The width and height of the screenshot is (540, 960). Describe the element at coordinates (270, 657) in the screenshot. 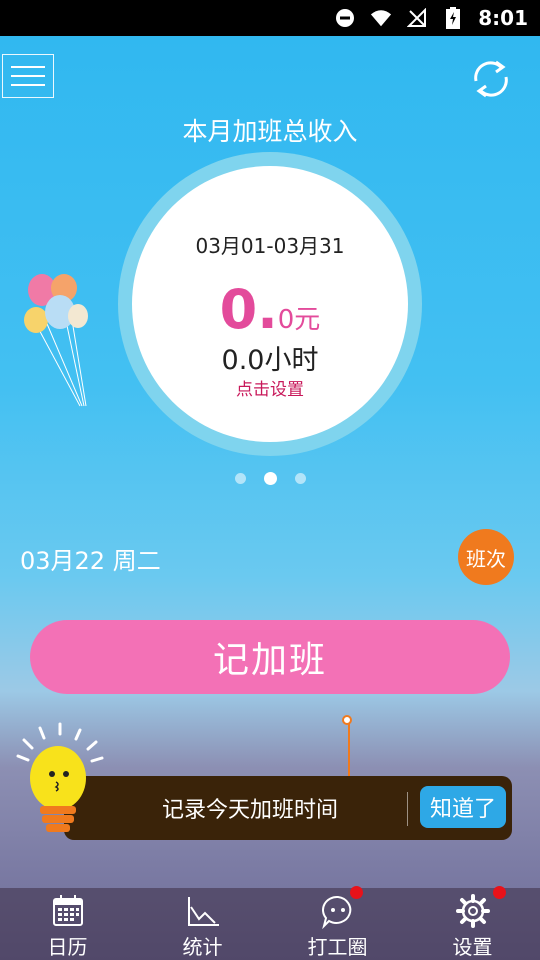

I see `record-overtime-button: 记加班` at that location.